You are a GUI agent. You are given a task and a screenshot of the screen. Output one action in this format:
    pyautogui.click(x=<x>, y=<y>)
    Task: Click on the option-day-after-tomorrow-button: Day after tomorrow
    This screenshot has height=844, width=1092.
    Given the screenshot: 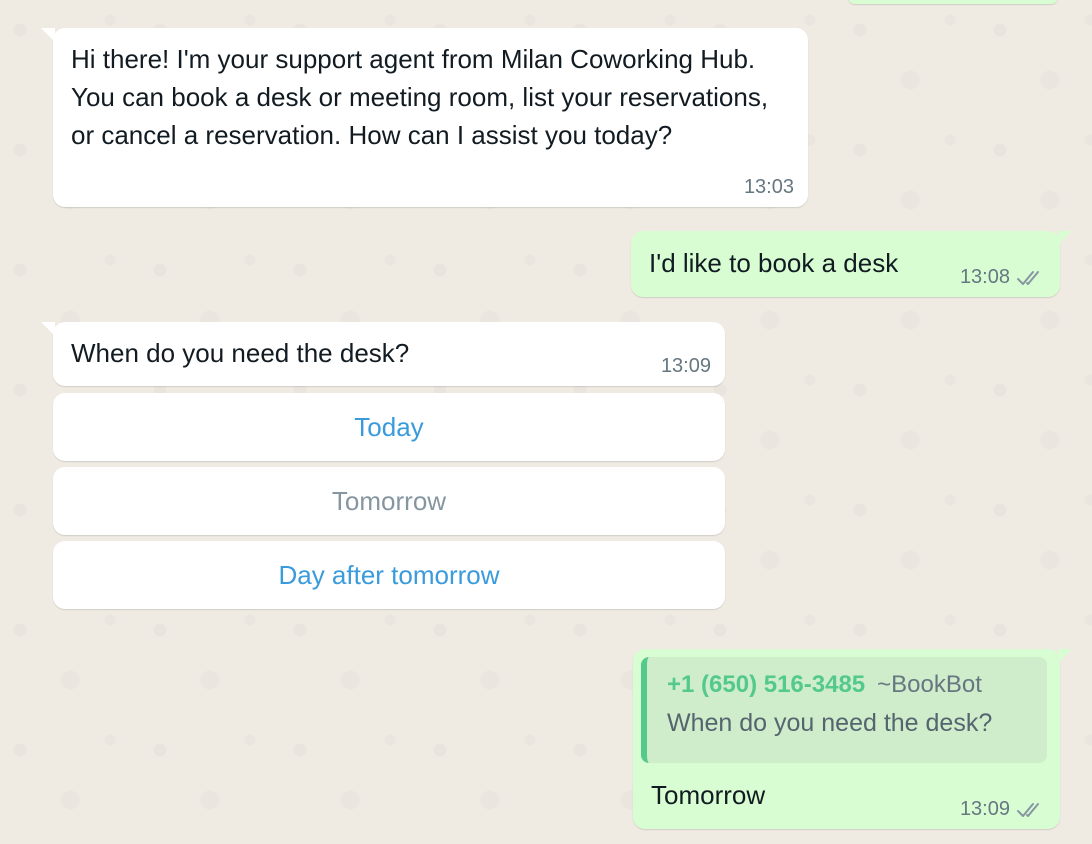 What is the action you would take?
    pyautogui.click(x=389, y=575)
    